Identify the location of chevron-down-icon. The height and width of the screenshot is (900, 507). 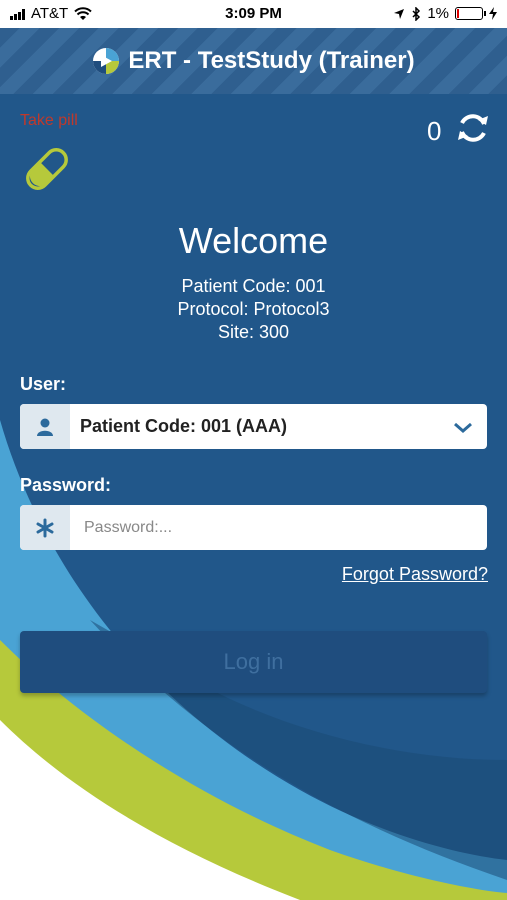
(463, 427).